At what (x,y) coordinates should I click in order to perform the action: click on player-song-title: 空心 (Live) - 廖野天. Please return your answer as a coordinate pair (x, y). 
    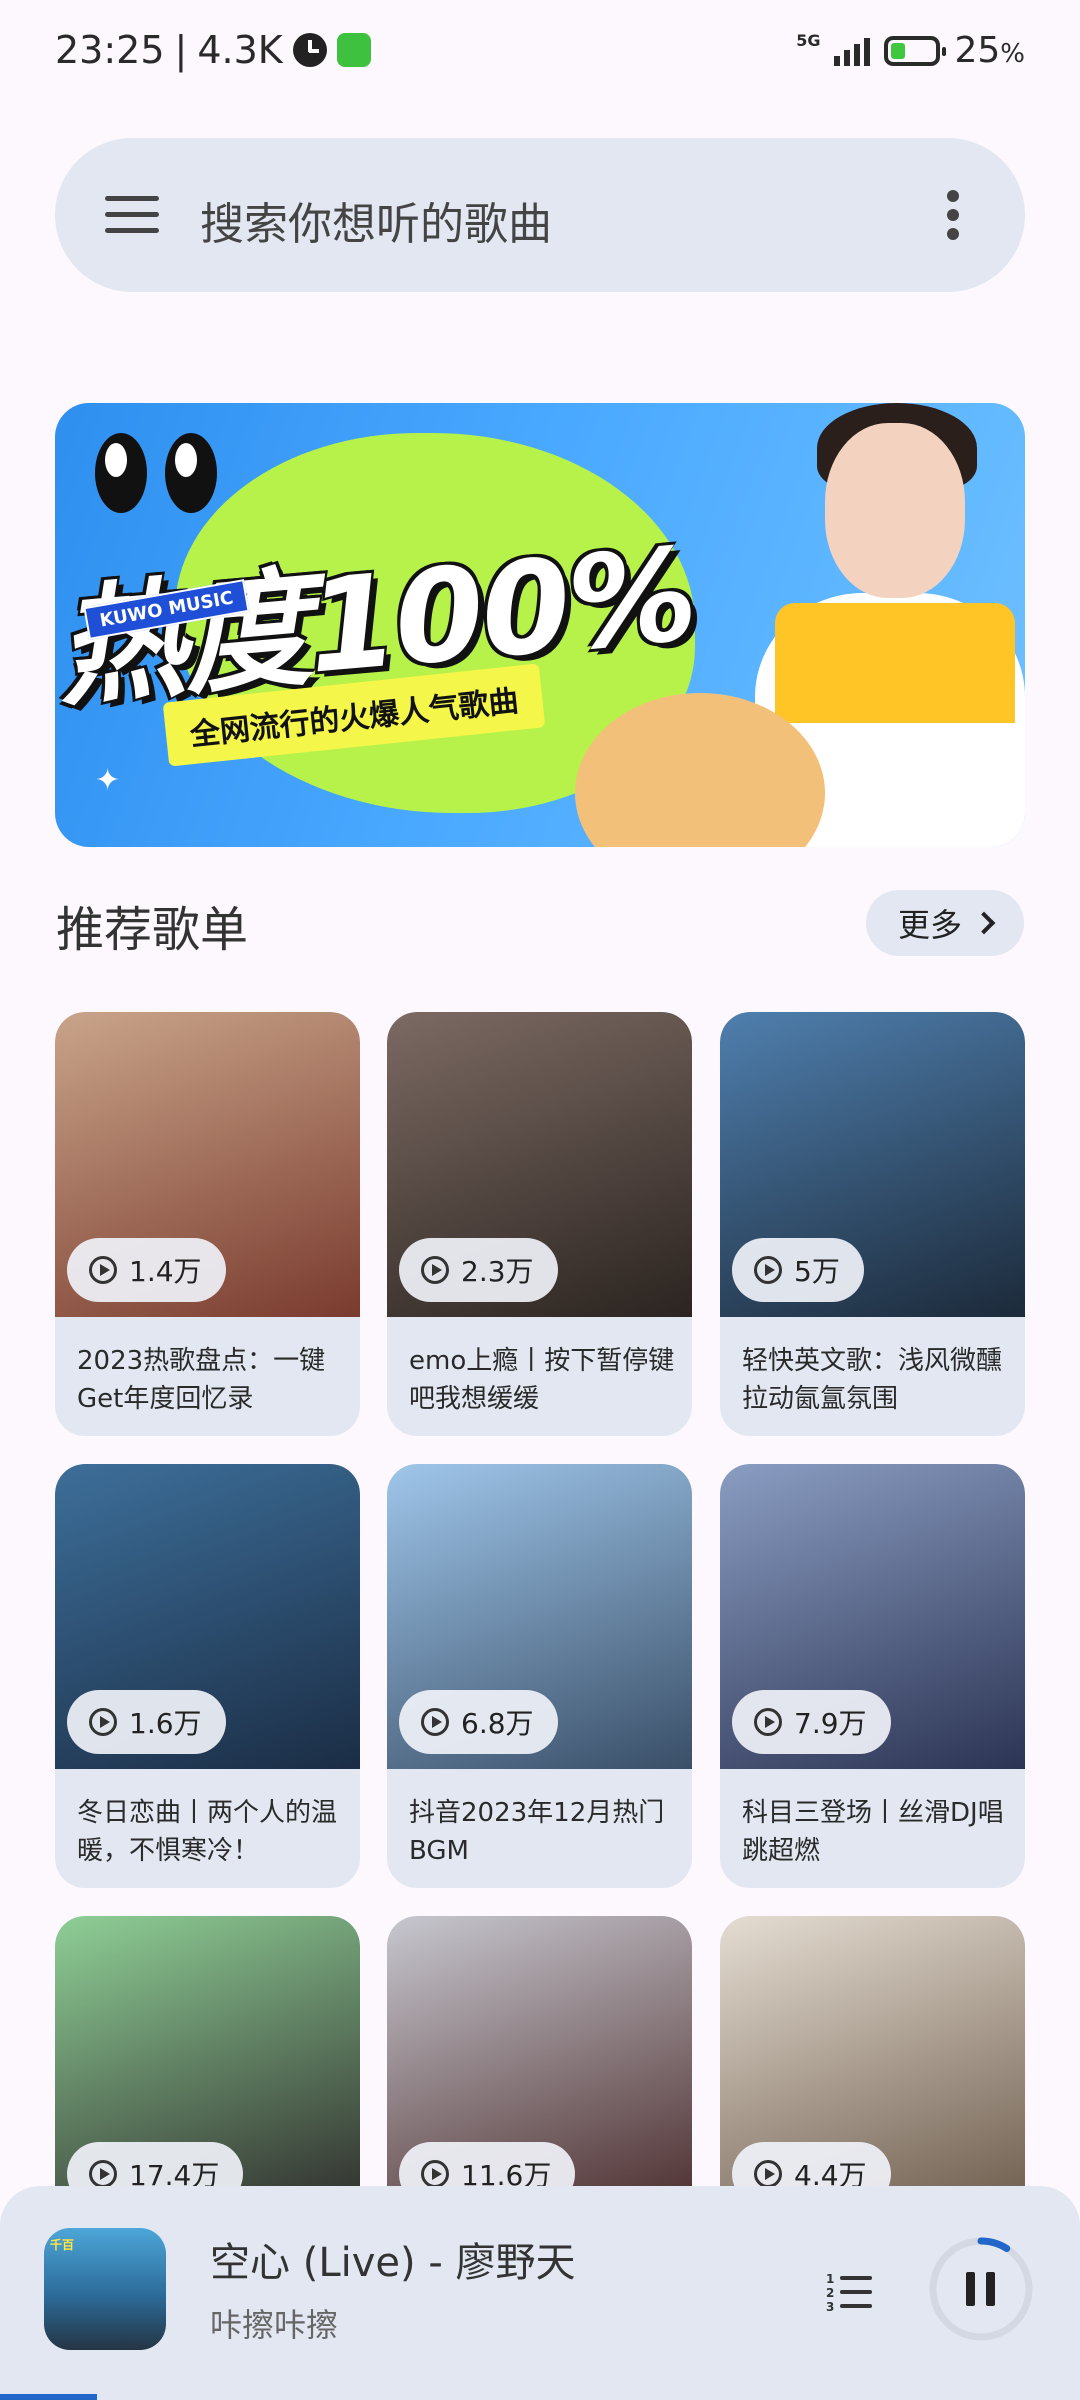
    Looking at the image, I should click on (392, 2259).